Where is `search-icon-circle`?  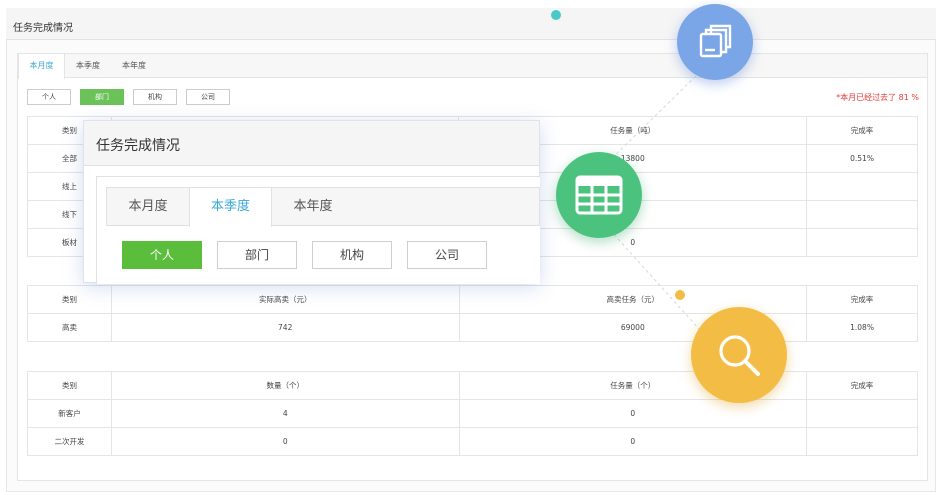 search-icon-circle is located at coordinates (739, 355).